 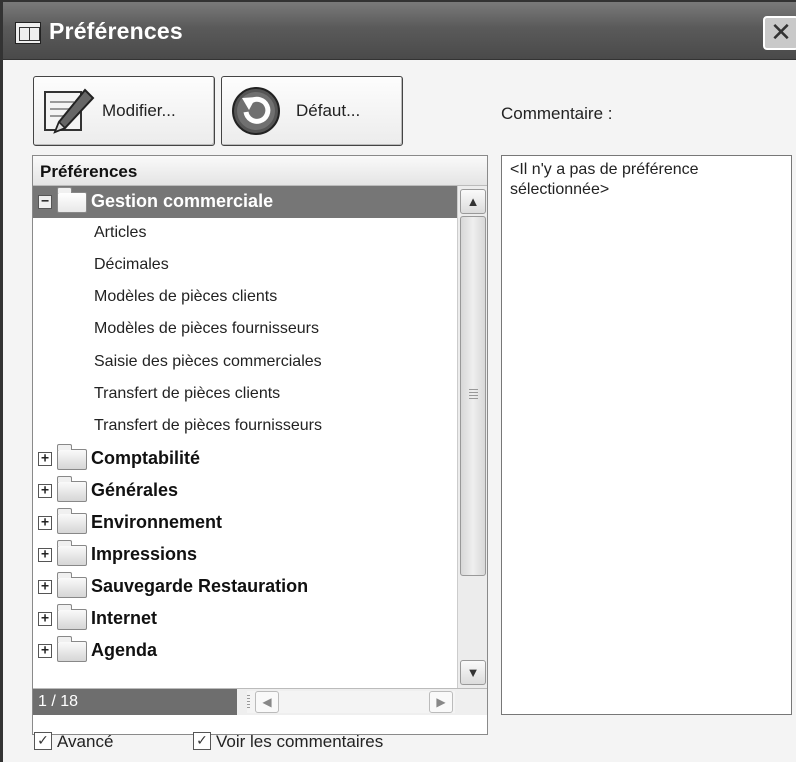 I want to click on tree-group: + Sauvegarde Restauration, so click(x=245, y=587).